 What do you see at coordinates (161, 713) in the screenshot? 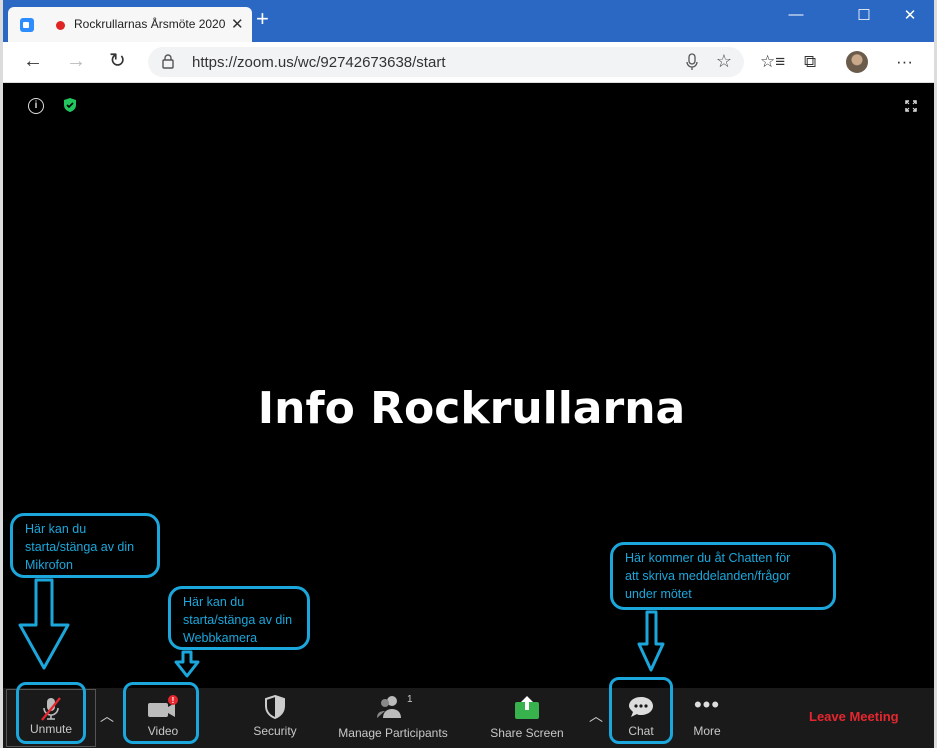
I see `video-highlight` at bounding box center [161, 713].